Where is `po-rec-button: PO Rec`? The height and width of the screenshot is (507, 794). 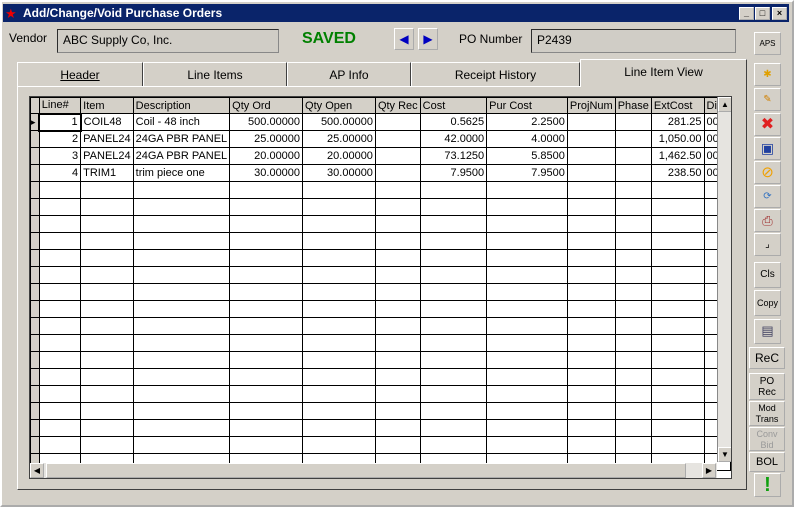
po-rec-button: PO Rec is located at coordinates (767, 386).